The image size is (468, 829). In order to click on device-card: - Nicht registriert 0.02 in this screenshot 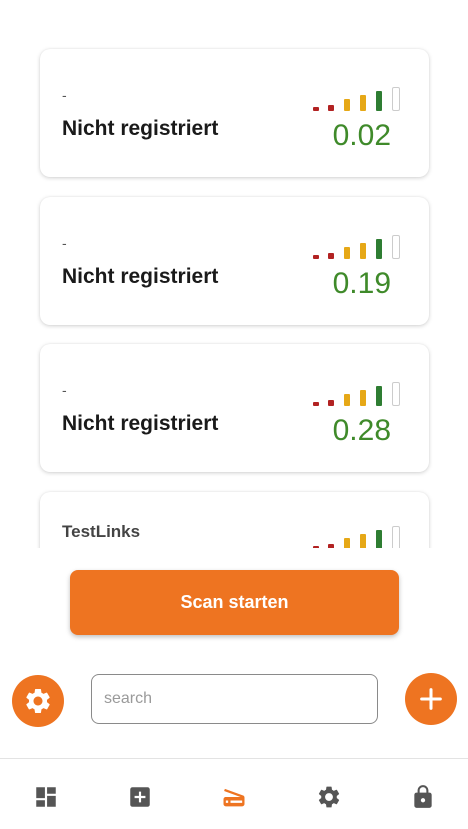, I will do `click(234, 113)`.